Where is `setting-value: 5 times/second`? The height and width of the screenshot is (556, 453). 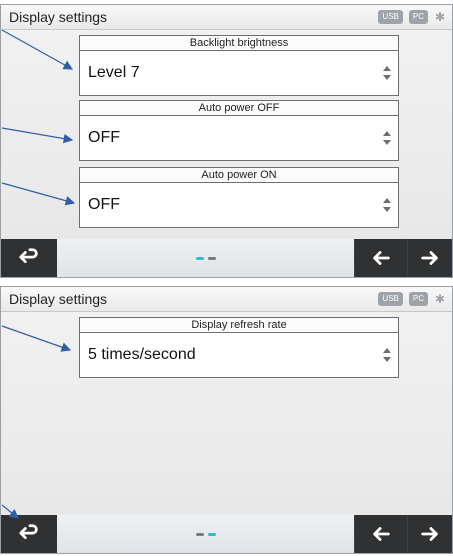 setting-value: 5 times/second is located at coordinates (142, 354).